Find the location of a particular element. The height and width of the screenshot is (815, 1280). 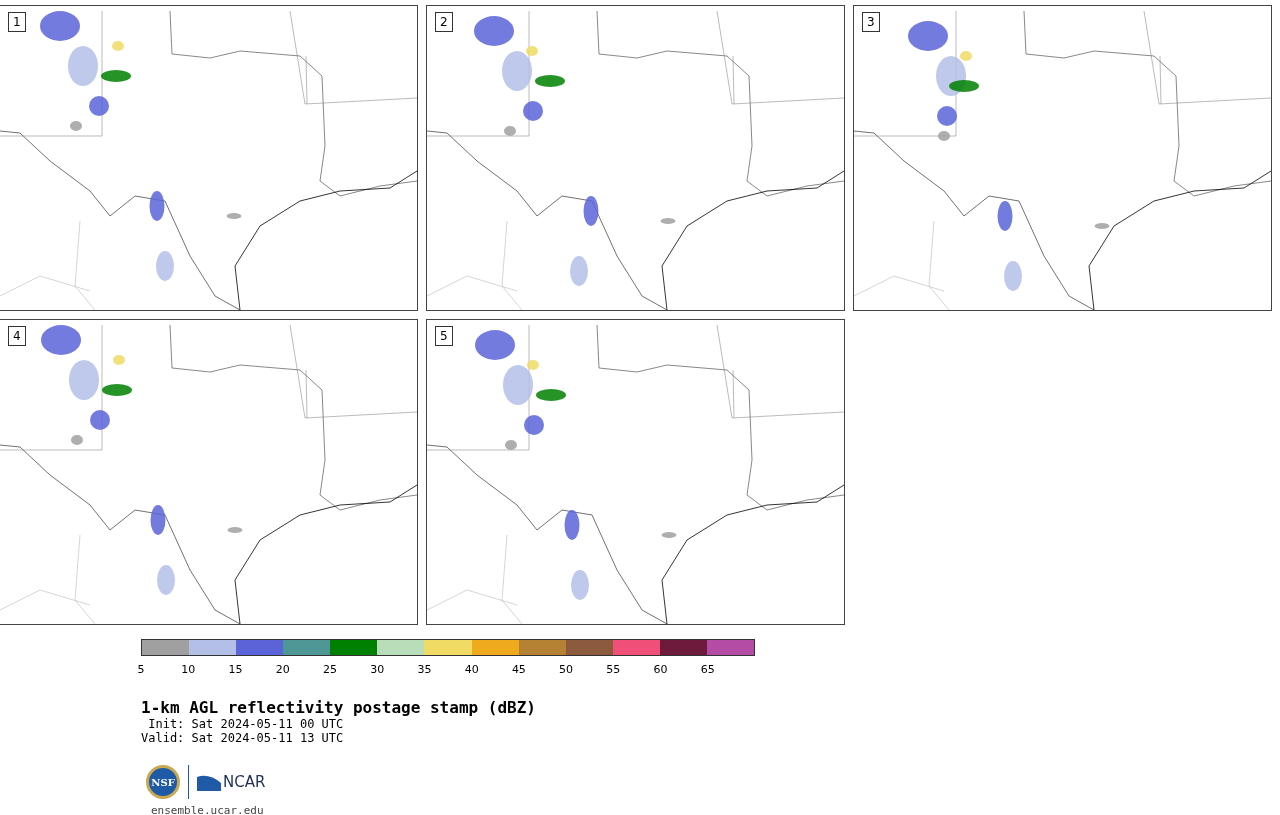

tick-label: 55 is located at coordinates (613, 670).